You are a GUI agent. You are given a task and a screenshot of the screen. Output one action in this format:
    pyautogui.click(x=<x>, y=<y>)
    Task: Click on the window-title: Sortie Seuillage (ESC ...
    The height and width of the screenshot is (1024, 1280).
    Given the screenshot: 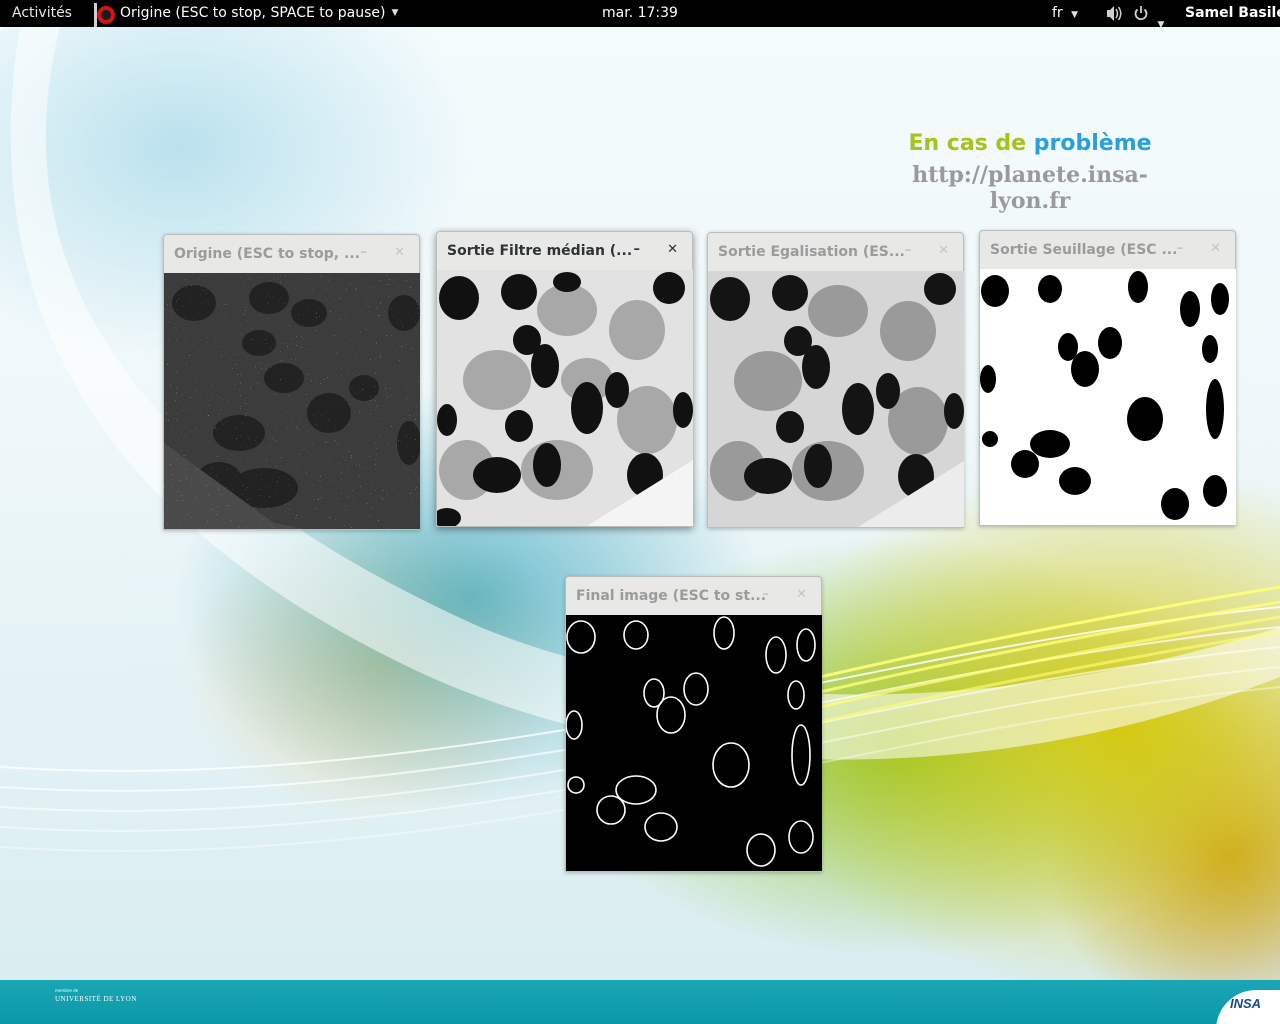 What is the action you would take?
    pyautogui.click(x=1084, y=250)
    